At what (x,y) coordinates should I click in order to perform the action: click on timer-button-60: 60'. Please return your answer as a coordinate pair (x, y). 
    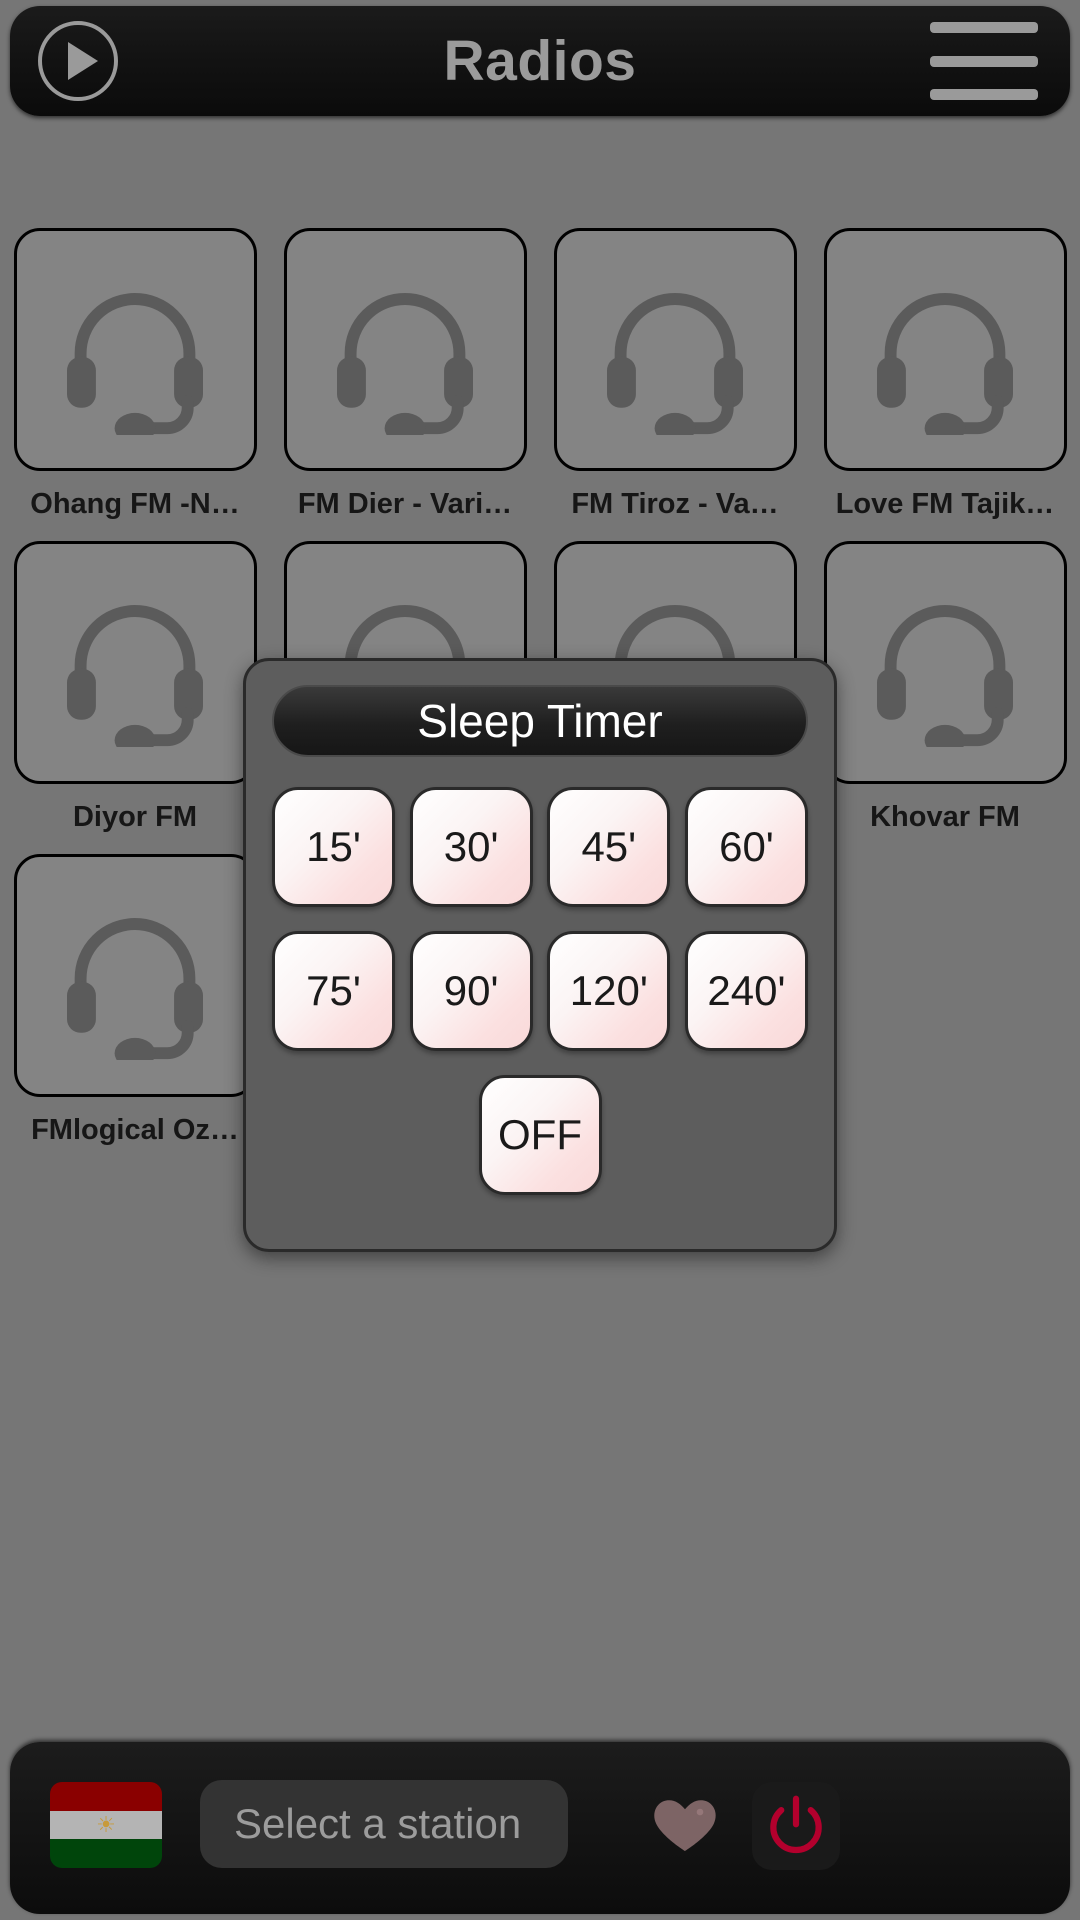
    Looking at the image, I should click on (746, 847).